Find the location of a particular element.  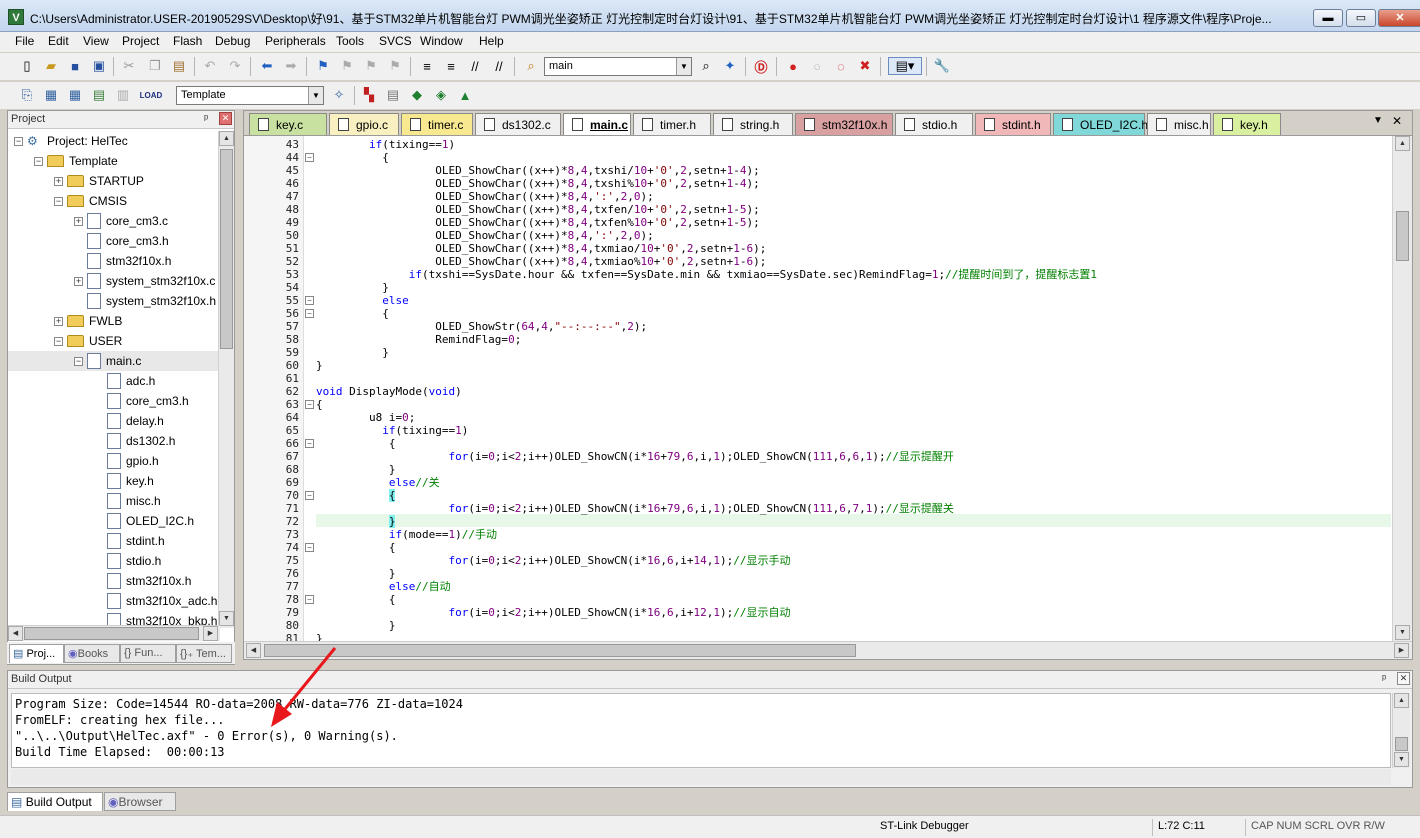

uncomment-icon: // is located at coordinates (499, 66).